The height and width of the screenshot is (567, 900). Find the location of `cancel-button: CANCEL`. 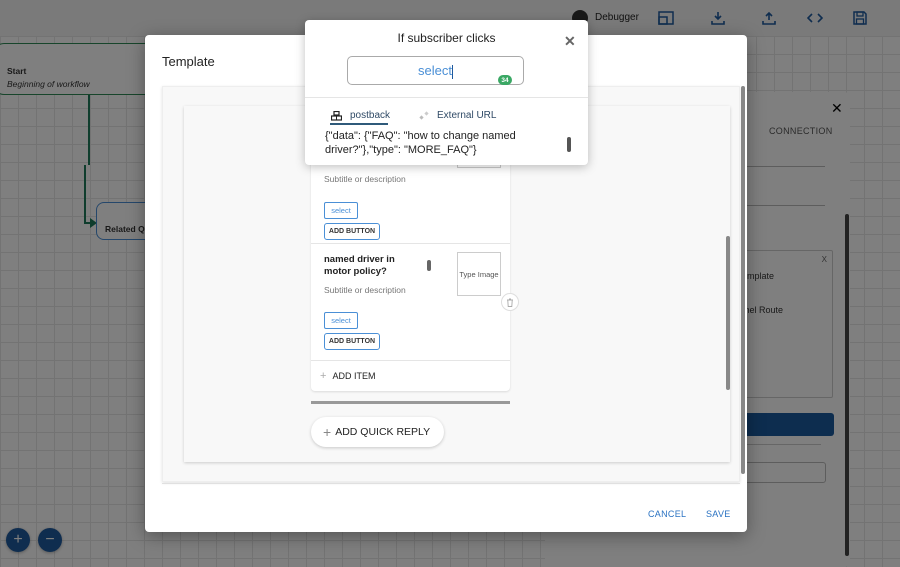

cancel-button: CANCEL is located at coordinates (667, 514).